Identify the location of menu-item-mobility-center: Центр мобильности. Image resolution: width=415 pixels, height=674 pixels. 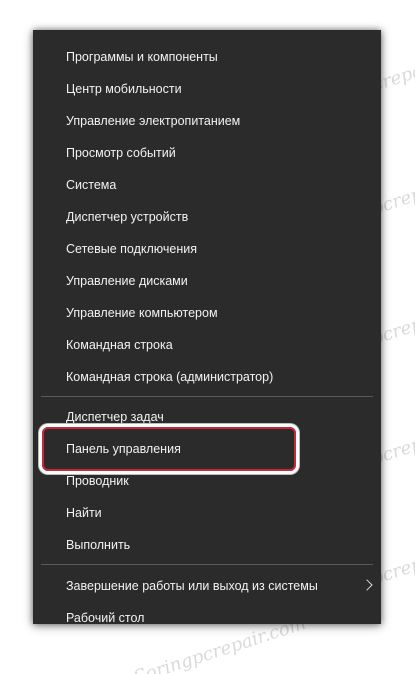
(207, 89).